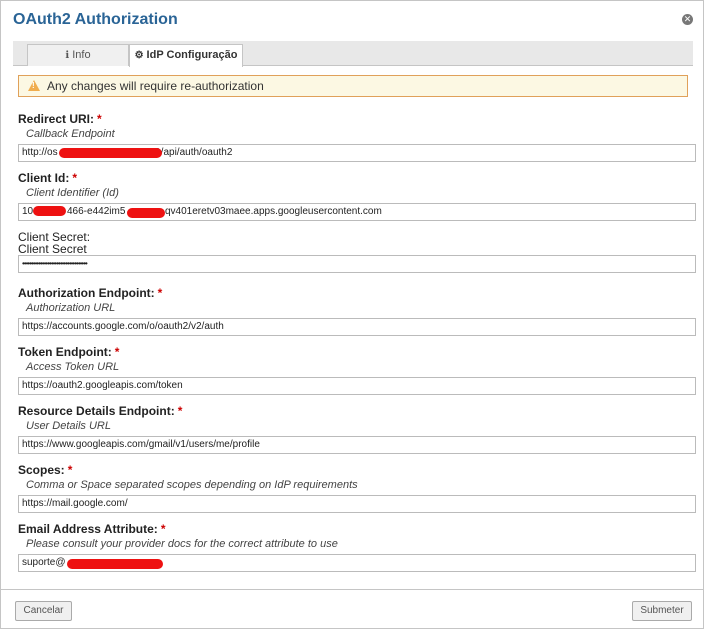  What do you see at coordinates (43, 611) in the screenshot?
I see `cancel-button: Cancelar` at bounding box center [43, 611].